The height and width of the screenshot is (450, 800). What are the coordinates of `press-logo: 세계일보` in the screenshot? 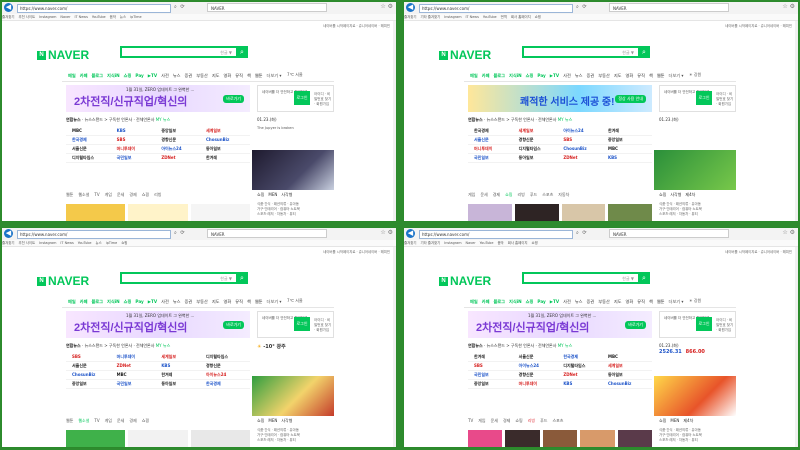 It's located at (225, 131).